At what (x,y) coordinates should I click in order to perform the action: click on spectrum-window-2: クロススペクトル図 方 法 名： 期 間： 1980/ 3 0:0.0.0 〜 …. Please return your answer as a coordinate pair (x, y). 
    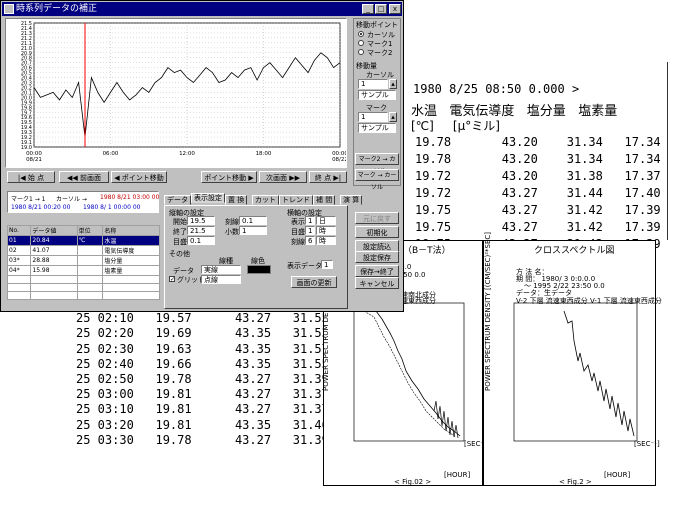
    Looking at the image, I should click on (572, 359).